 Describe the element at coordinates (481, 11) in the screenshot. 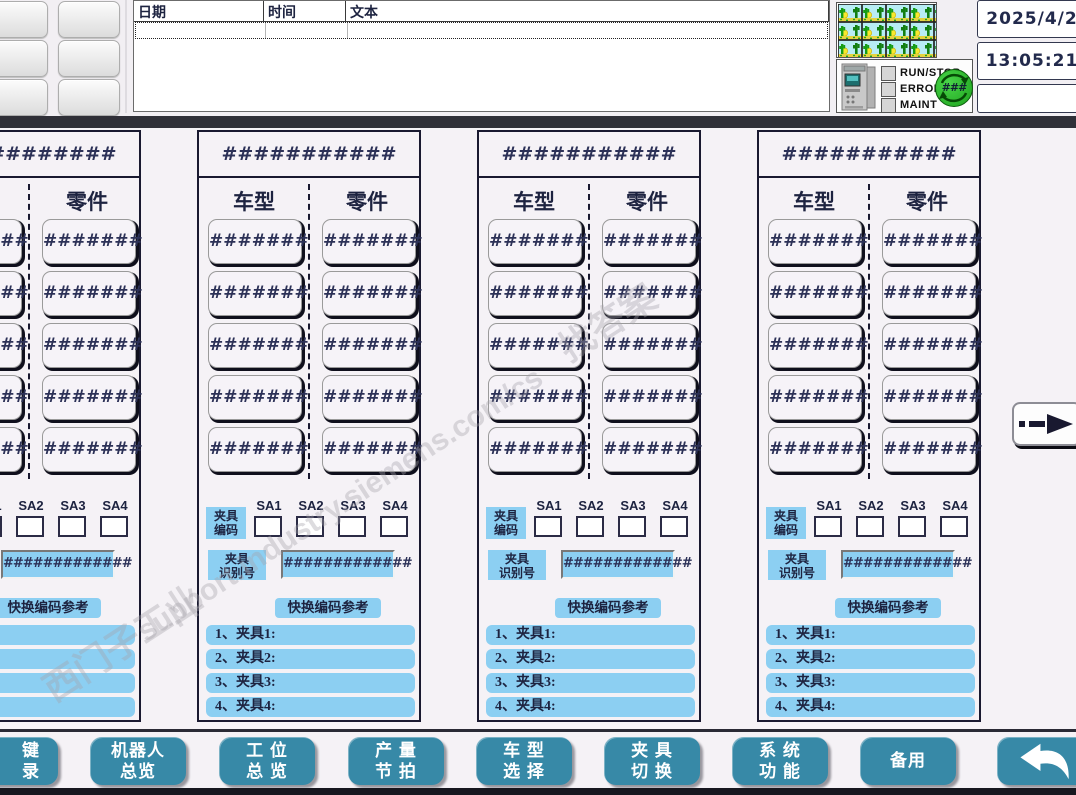

I see `alarm-table-header: 日期 时间 文本` at that location.